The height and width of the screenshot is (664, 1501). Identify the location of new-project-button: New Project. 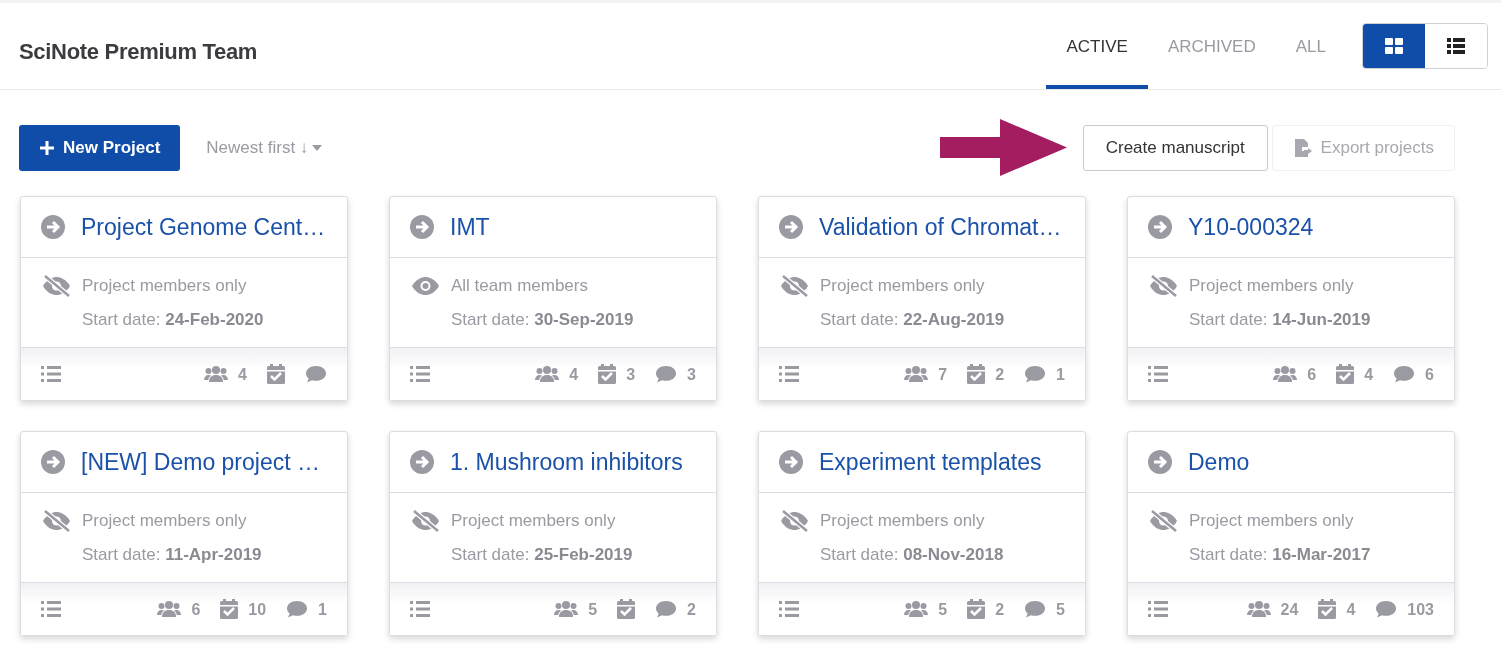
(100, 147).